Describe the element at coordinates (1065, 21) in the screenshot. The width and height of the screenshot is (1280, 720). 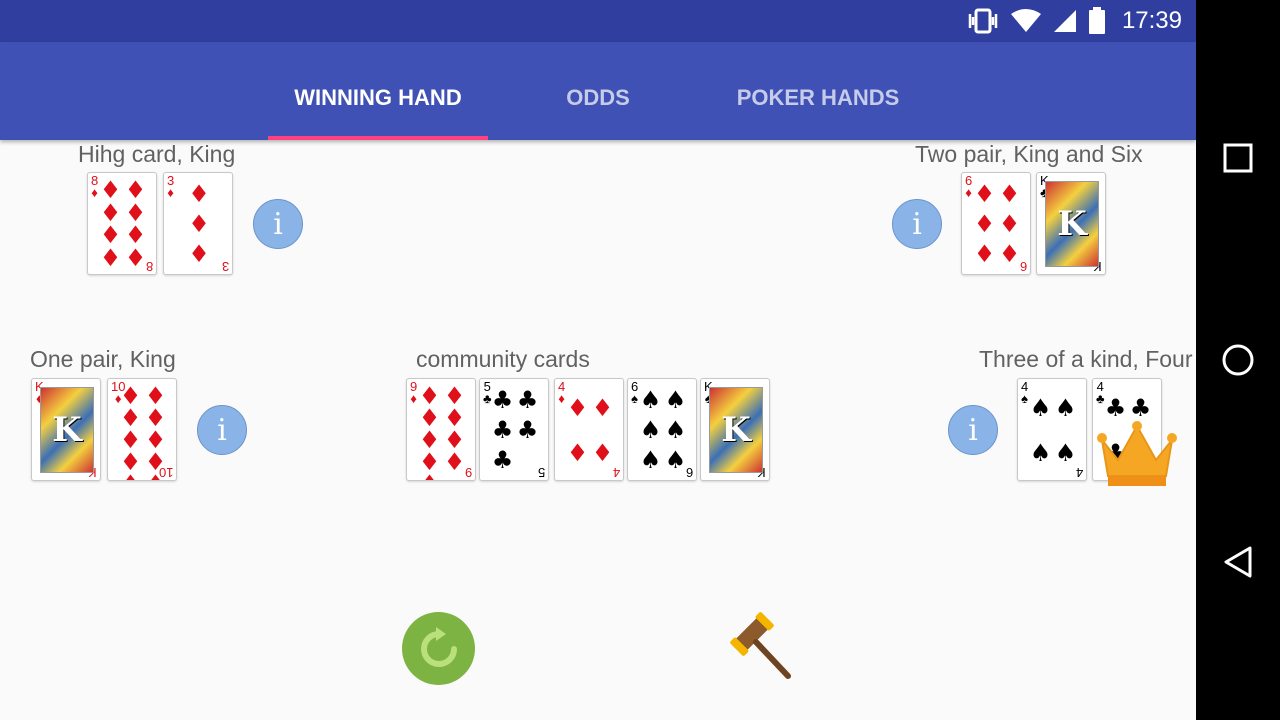
I see `signal-icon` at that location.